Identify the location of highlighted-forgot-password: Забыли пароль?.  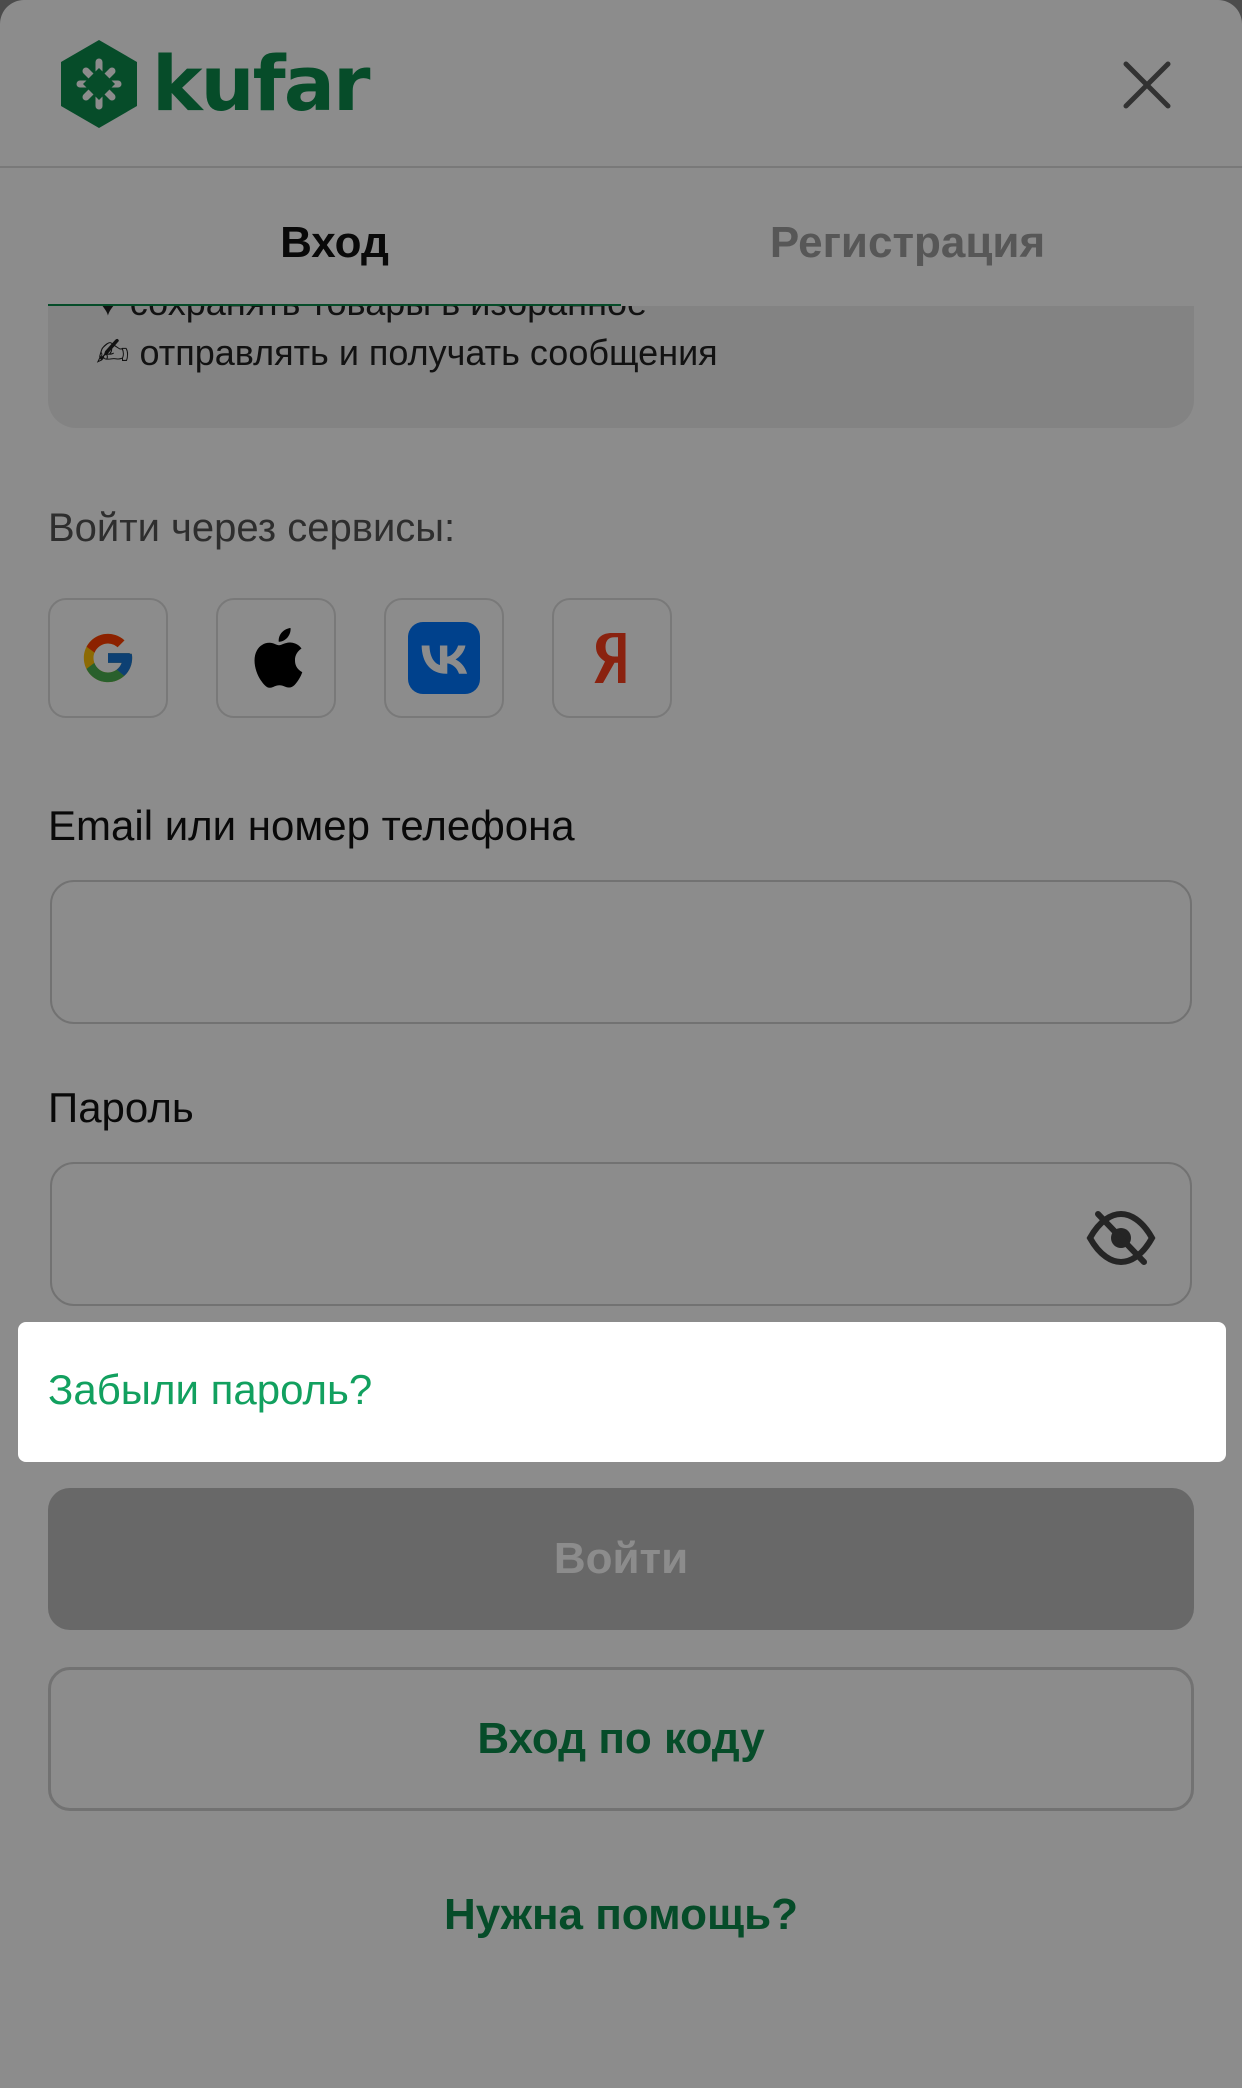
(622, 1392).